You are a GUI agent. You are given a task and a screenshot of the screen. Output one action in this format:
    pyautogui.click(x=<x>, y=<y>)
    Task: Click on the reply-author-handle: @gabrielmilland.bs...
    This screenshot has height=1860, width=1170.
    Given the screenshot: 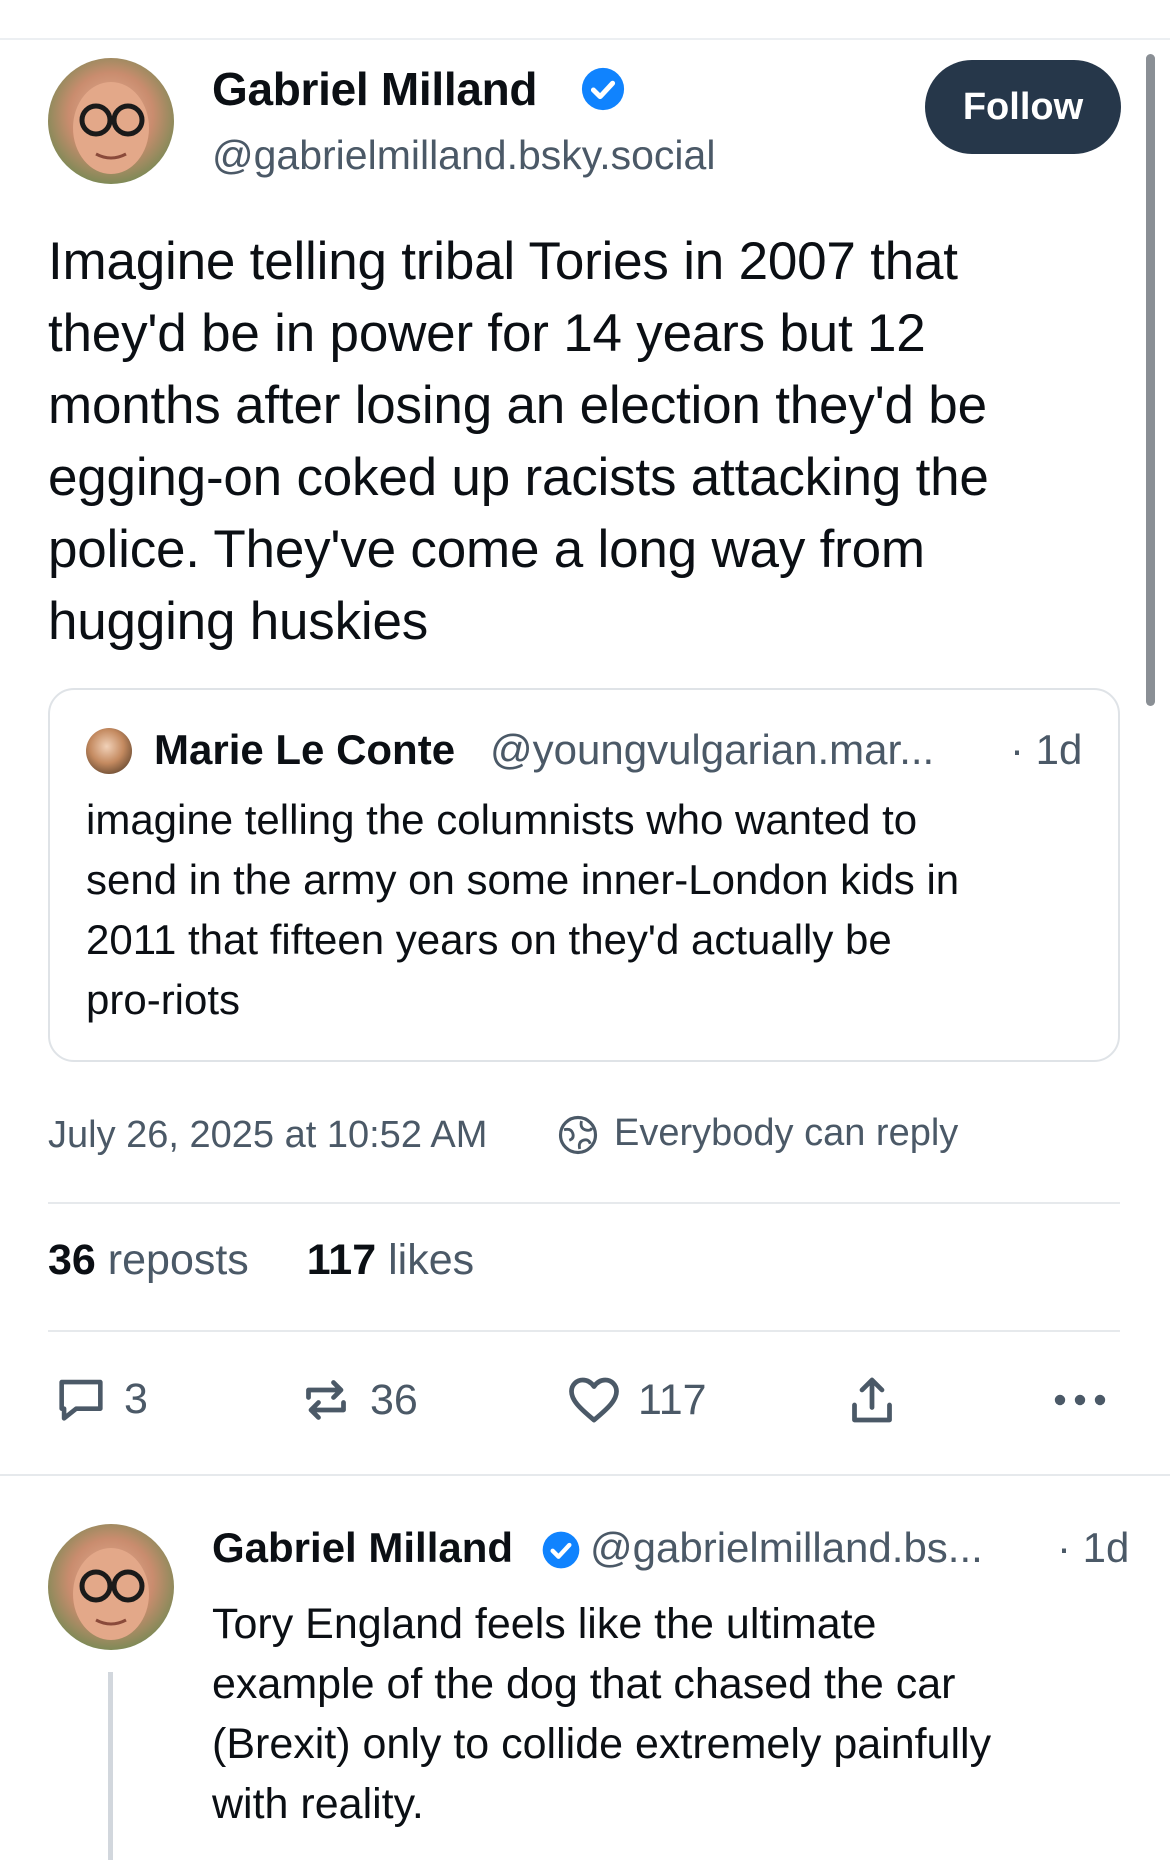 What is the action you would take?
    pyautogui.click(x=786, y=1548)
    